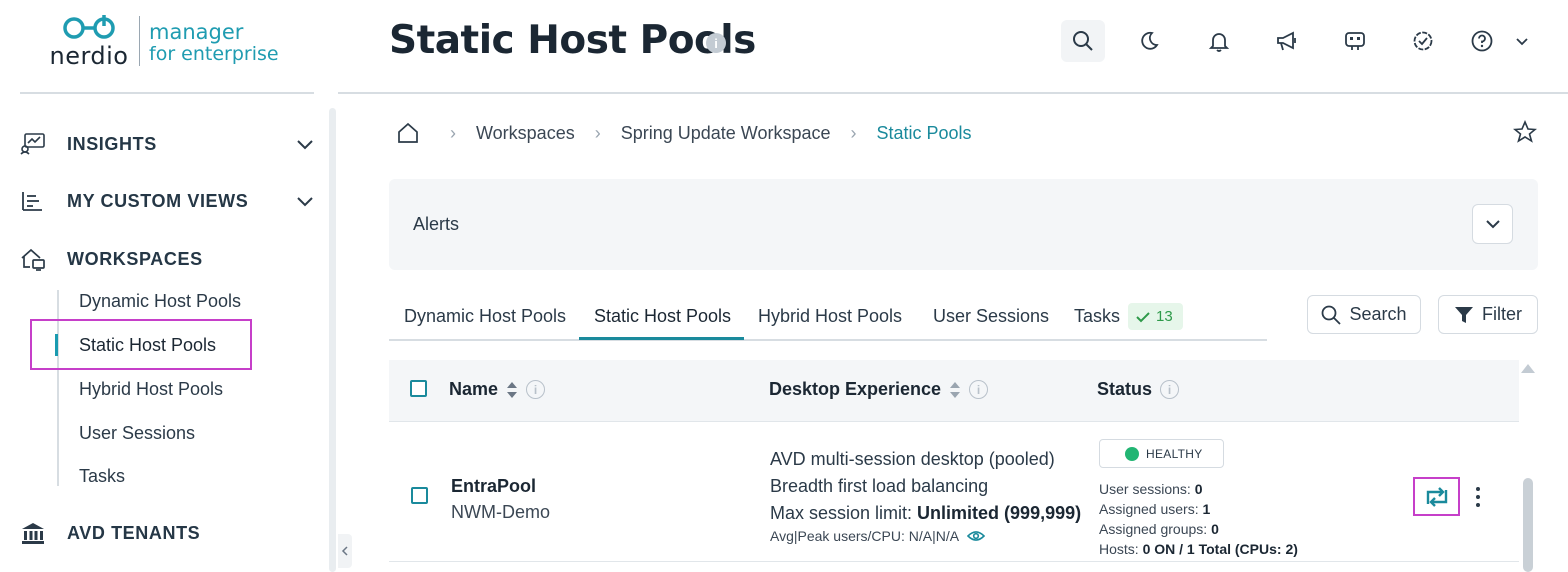 This screenshot has width=1568, height=572. I want to click on logo-mark: nerdio, so click(89, 42).